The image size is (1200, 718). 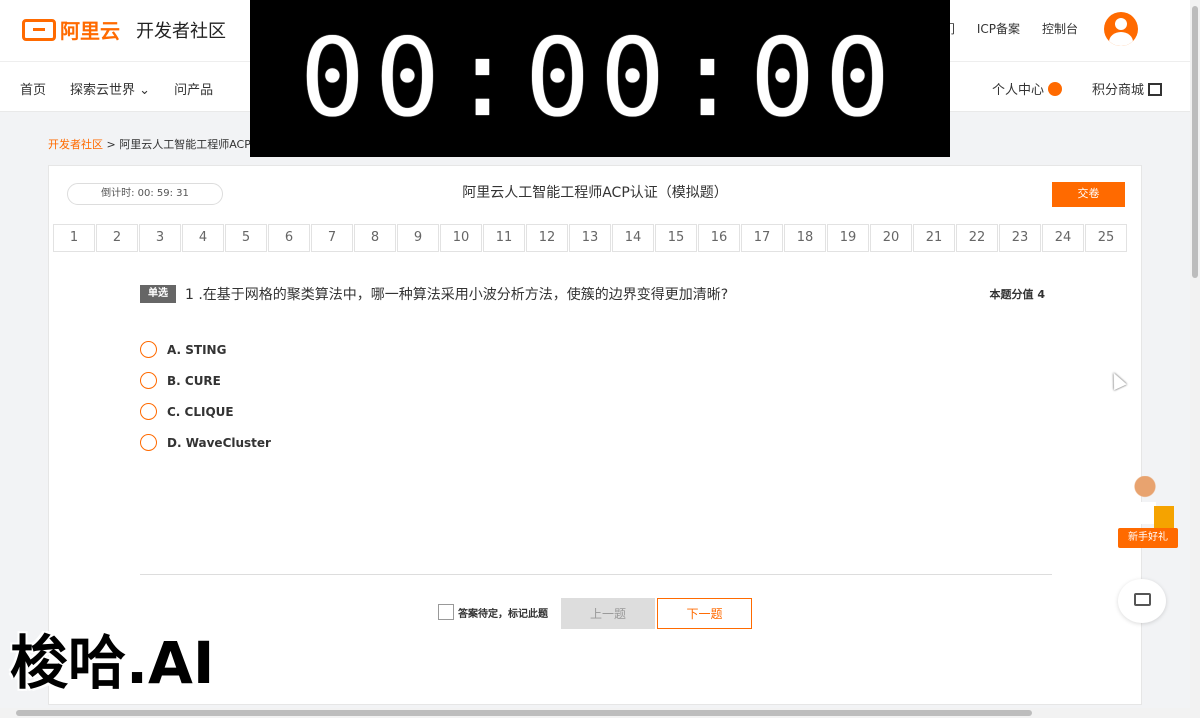 I want to click on top-link-console: 控制台, so click(x=1060, y=28).